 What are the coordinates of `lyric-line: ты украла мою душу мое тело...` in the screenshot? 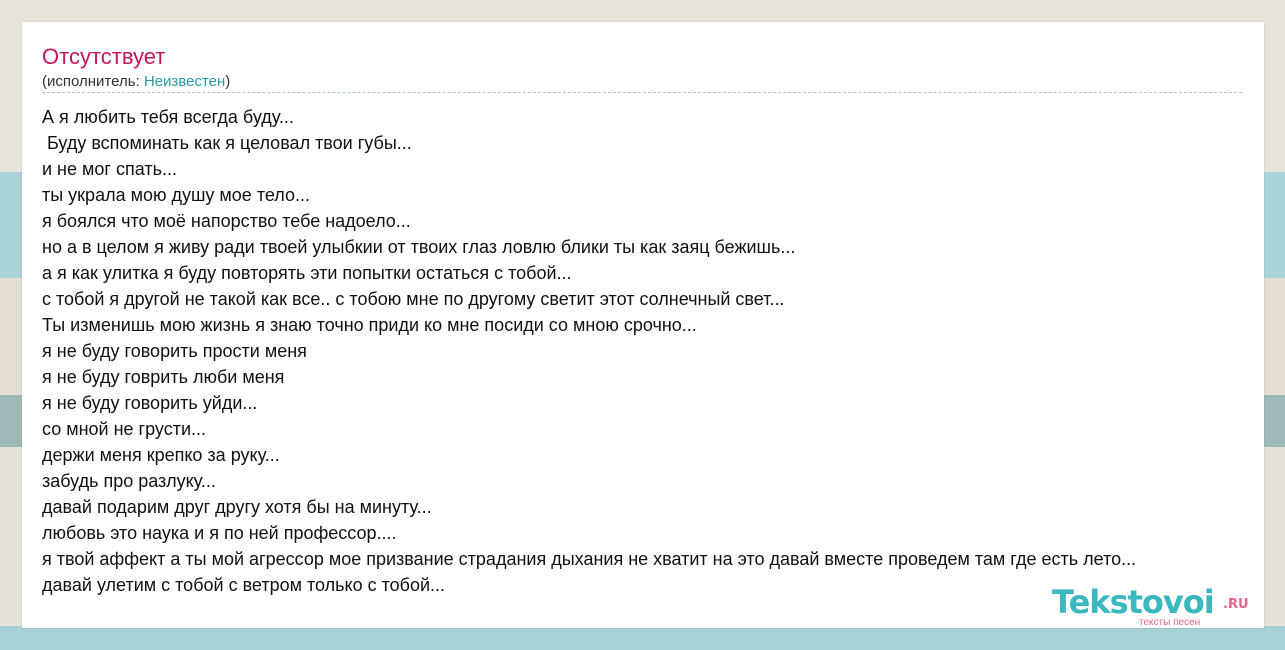 It's located at (176, 195).